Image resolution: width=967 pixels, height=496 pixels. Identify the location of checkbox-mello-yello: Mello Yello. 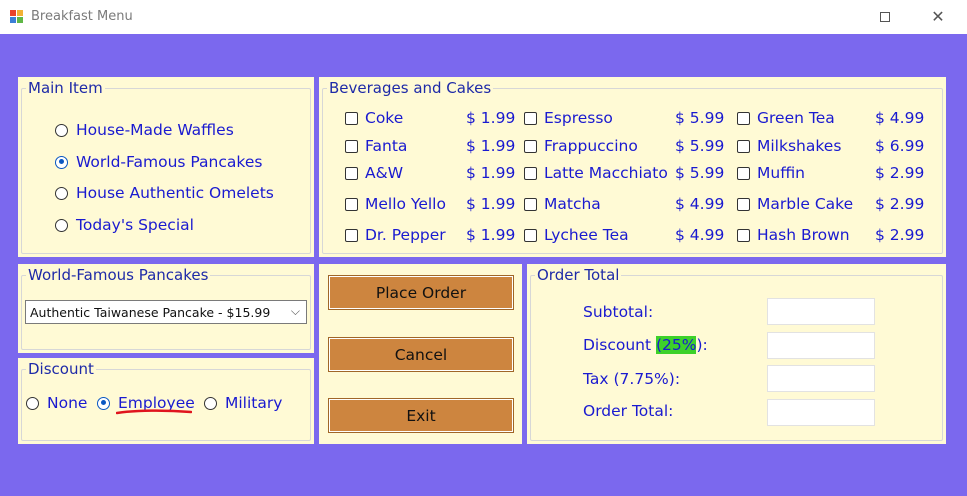
(395, 204).